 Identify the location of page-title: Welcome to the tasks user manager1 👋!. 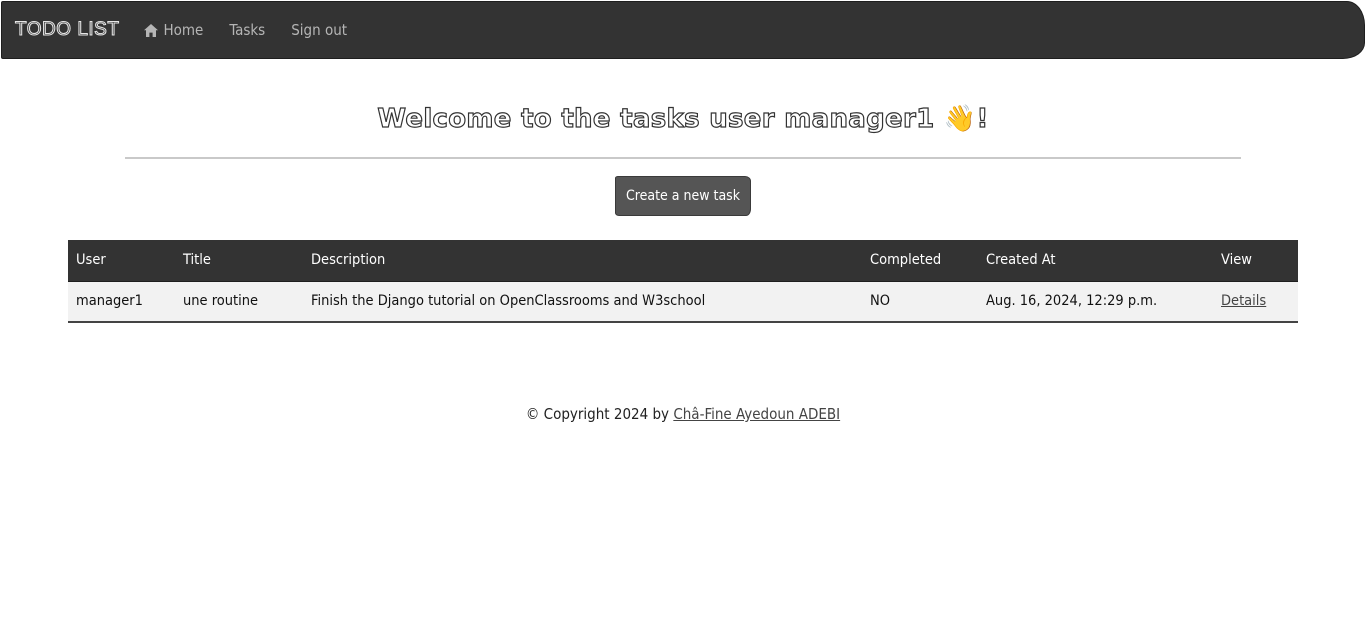
(683, 118).